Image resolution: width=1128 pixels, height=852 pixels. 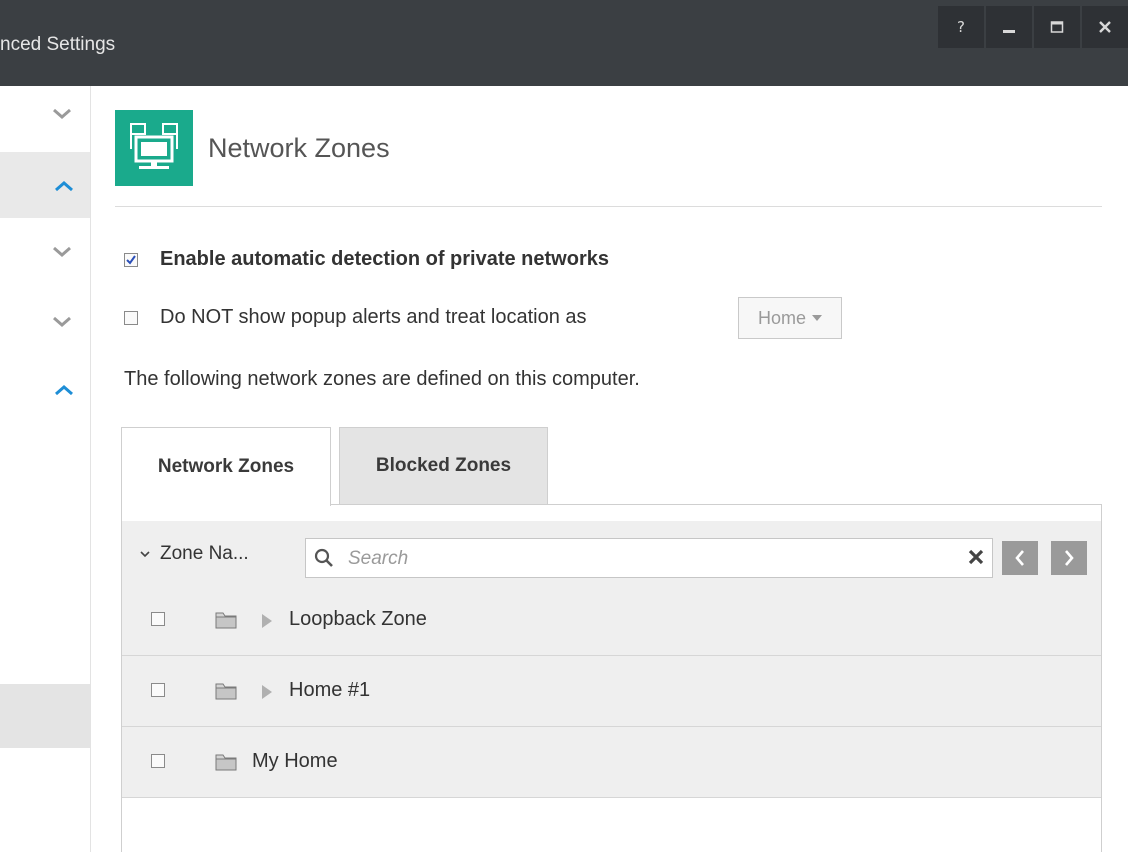 What do you see at coordinates (358, 619) in the screenshot?
I see `zone-name: Loopback Zone` at bounding box center [358, 619].